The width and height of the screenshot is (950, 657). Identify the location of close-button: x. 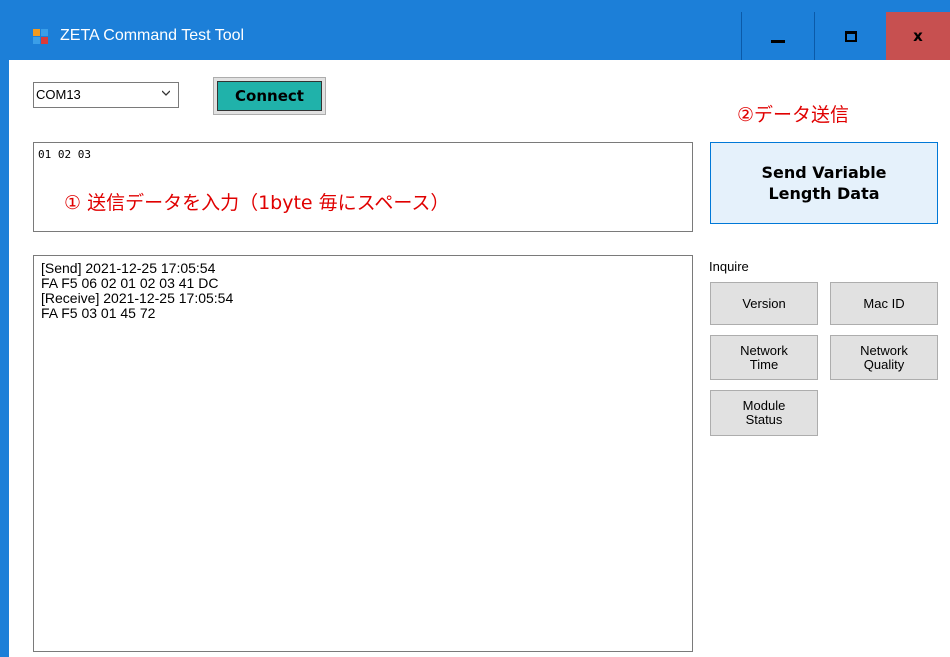
(918, 36).